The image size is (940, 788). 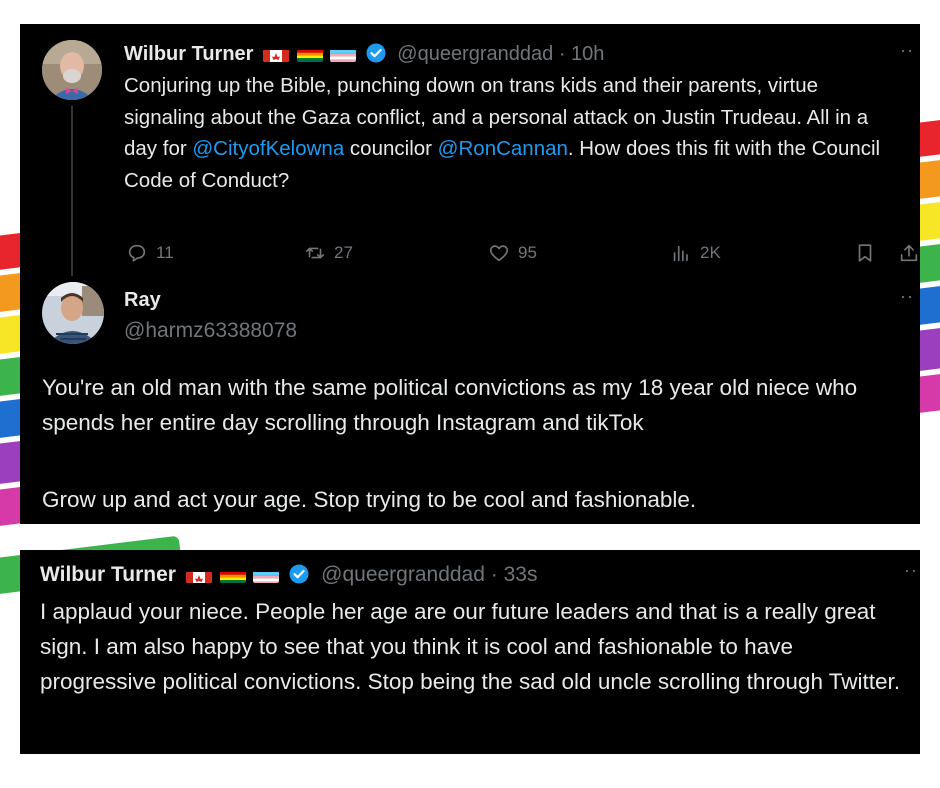 I want to click on tweet-header: Wilbur Turner @queergranddad · 33s, so click(x=288, y=575).